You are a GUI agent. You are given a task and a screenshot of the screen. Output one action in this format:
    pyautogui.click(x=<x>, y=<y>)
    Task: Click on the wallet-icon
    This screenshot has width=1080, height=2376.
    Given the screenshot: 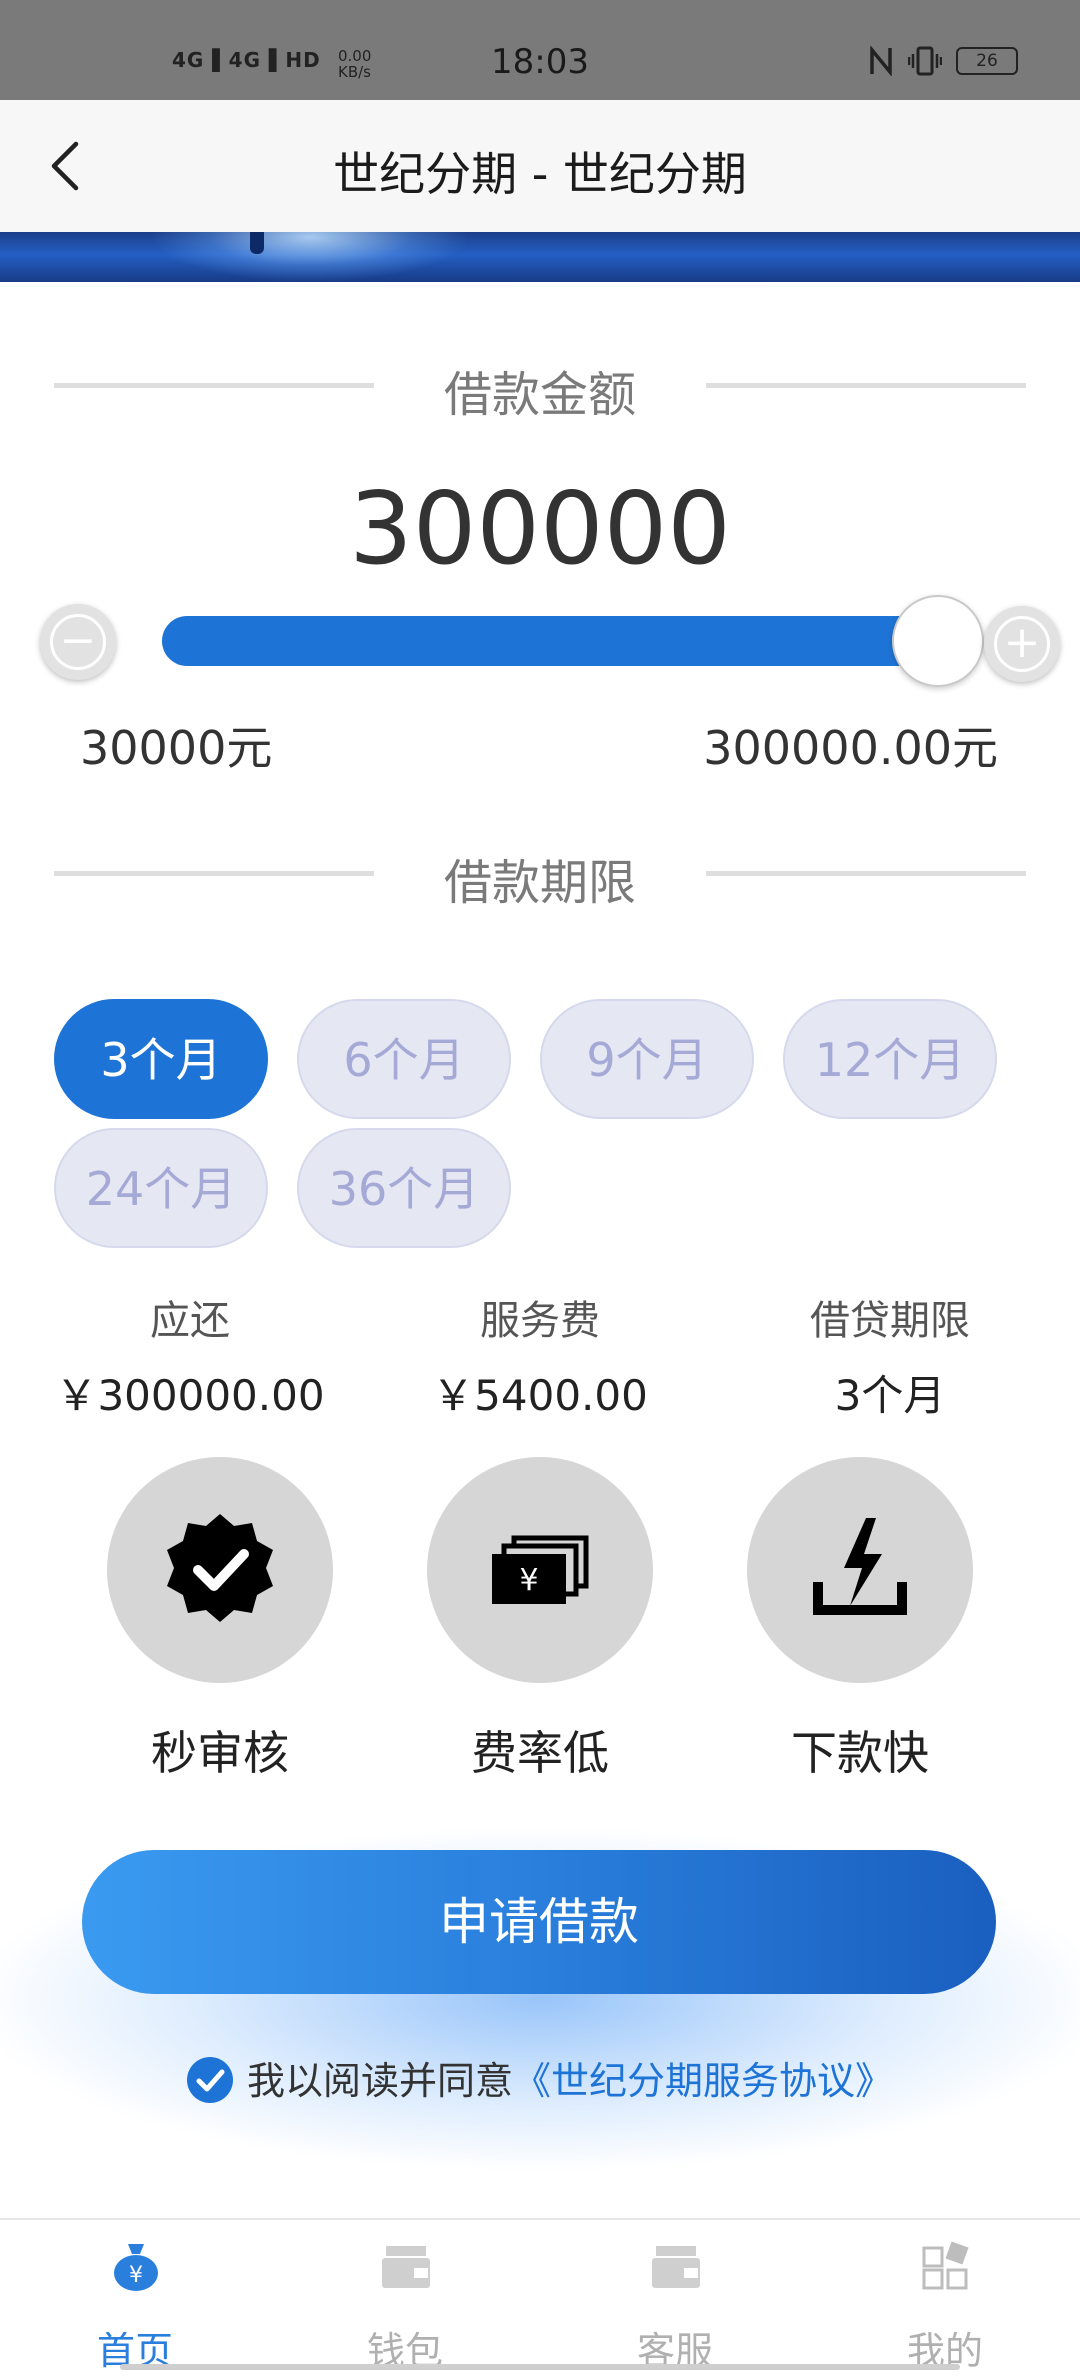 What is the action you would take?
    pyautogui.click(x=406, y=2267)
    